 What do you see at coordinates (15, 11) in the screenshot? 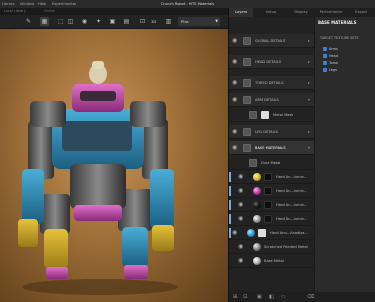
I see `tab-local-library: Local Library` at bounding box center [15, 11].